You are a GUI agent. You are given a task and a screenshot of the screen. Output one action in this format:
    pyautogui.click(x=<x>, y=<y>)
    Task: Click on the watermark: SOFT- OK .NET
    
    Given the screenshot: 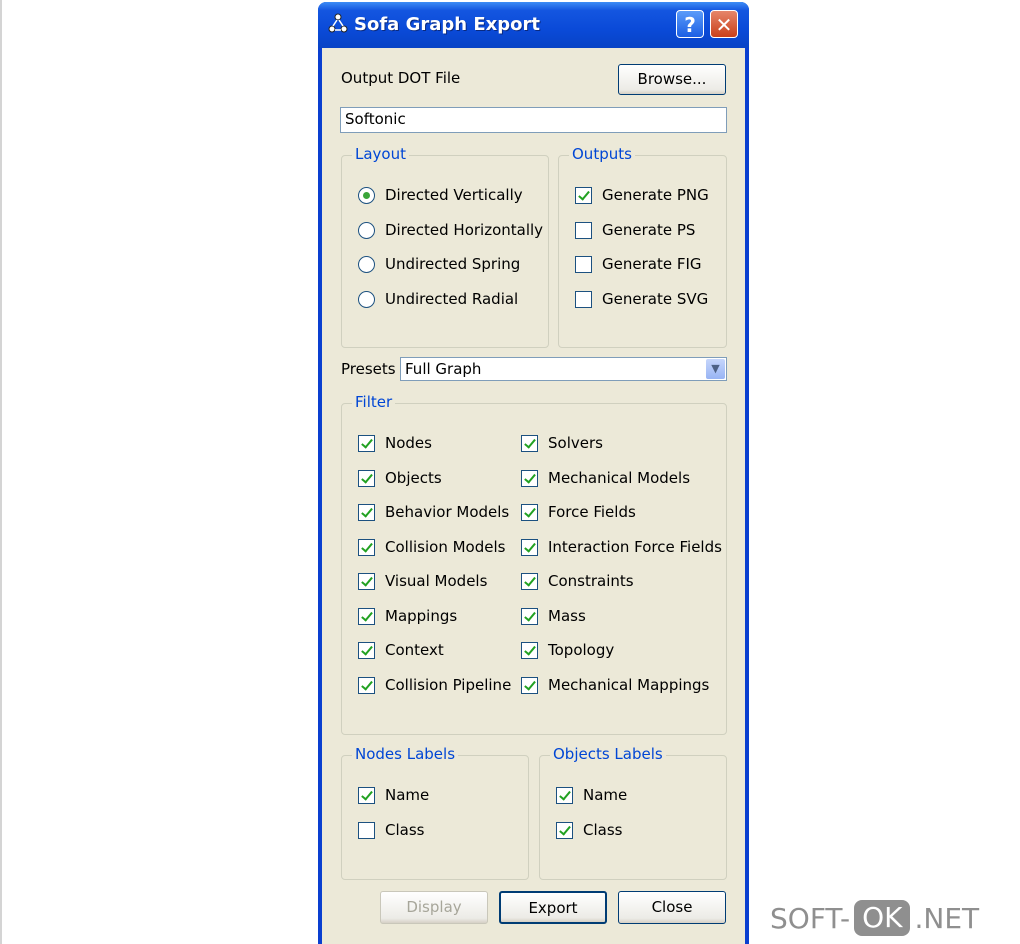 What is the action you would take?
    pyautogui.click(x=874, y=918)
    